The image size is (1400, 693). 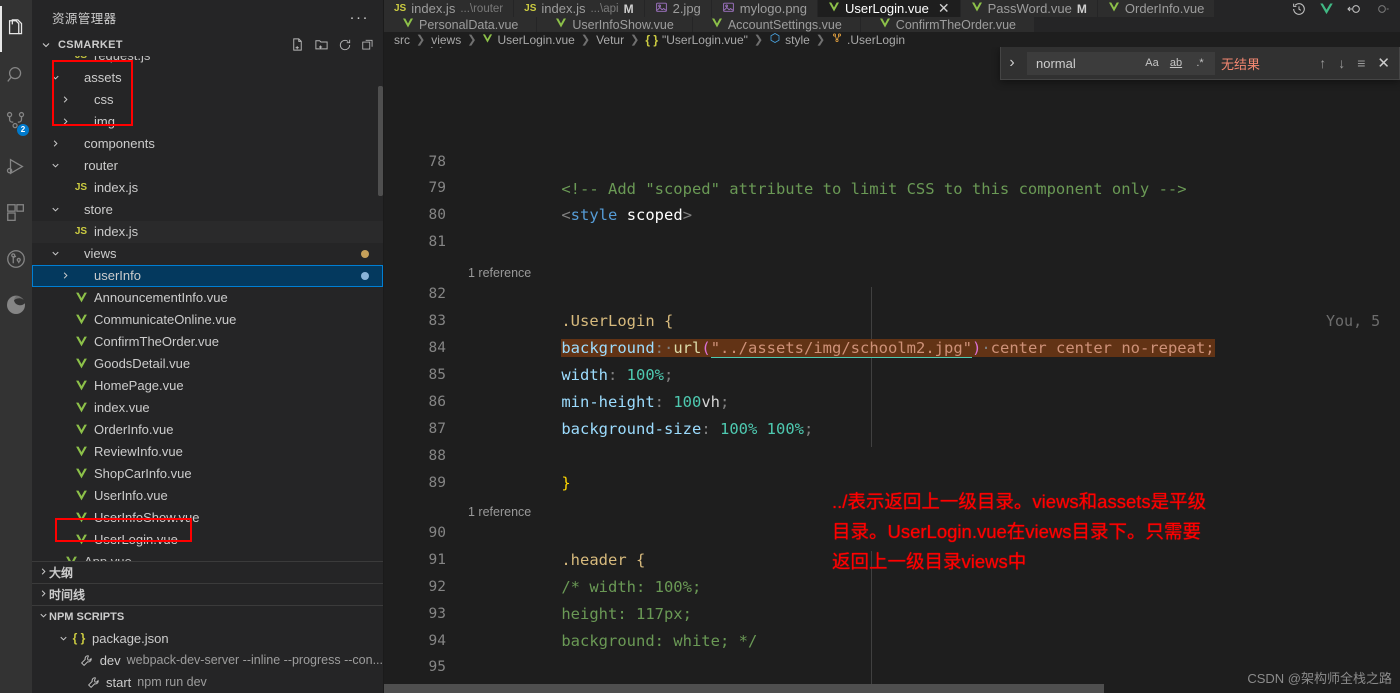 I want to click on split-left-icon, so click(x=1354, y=9).